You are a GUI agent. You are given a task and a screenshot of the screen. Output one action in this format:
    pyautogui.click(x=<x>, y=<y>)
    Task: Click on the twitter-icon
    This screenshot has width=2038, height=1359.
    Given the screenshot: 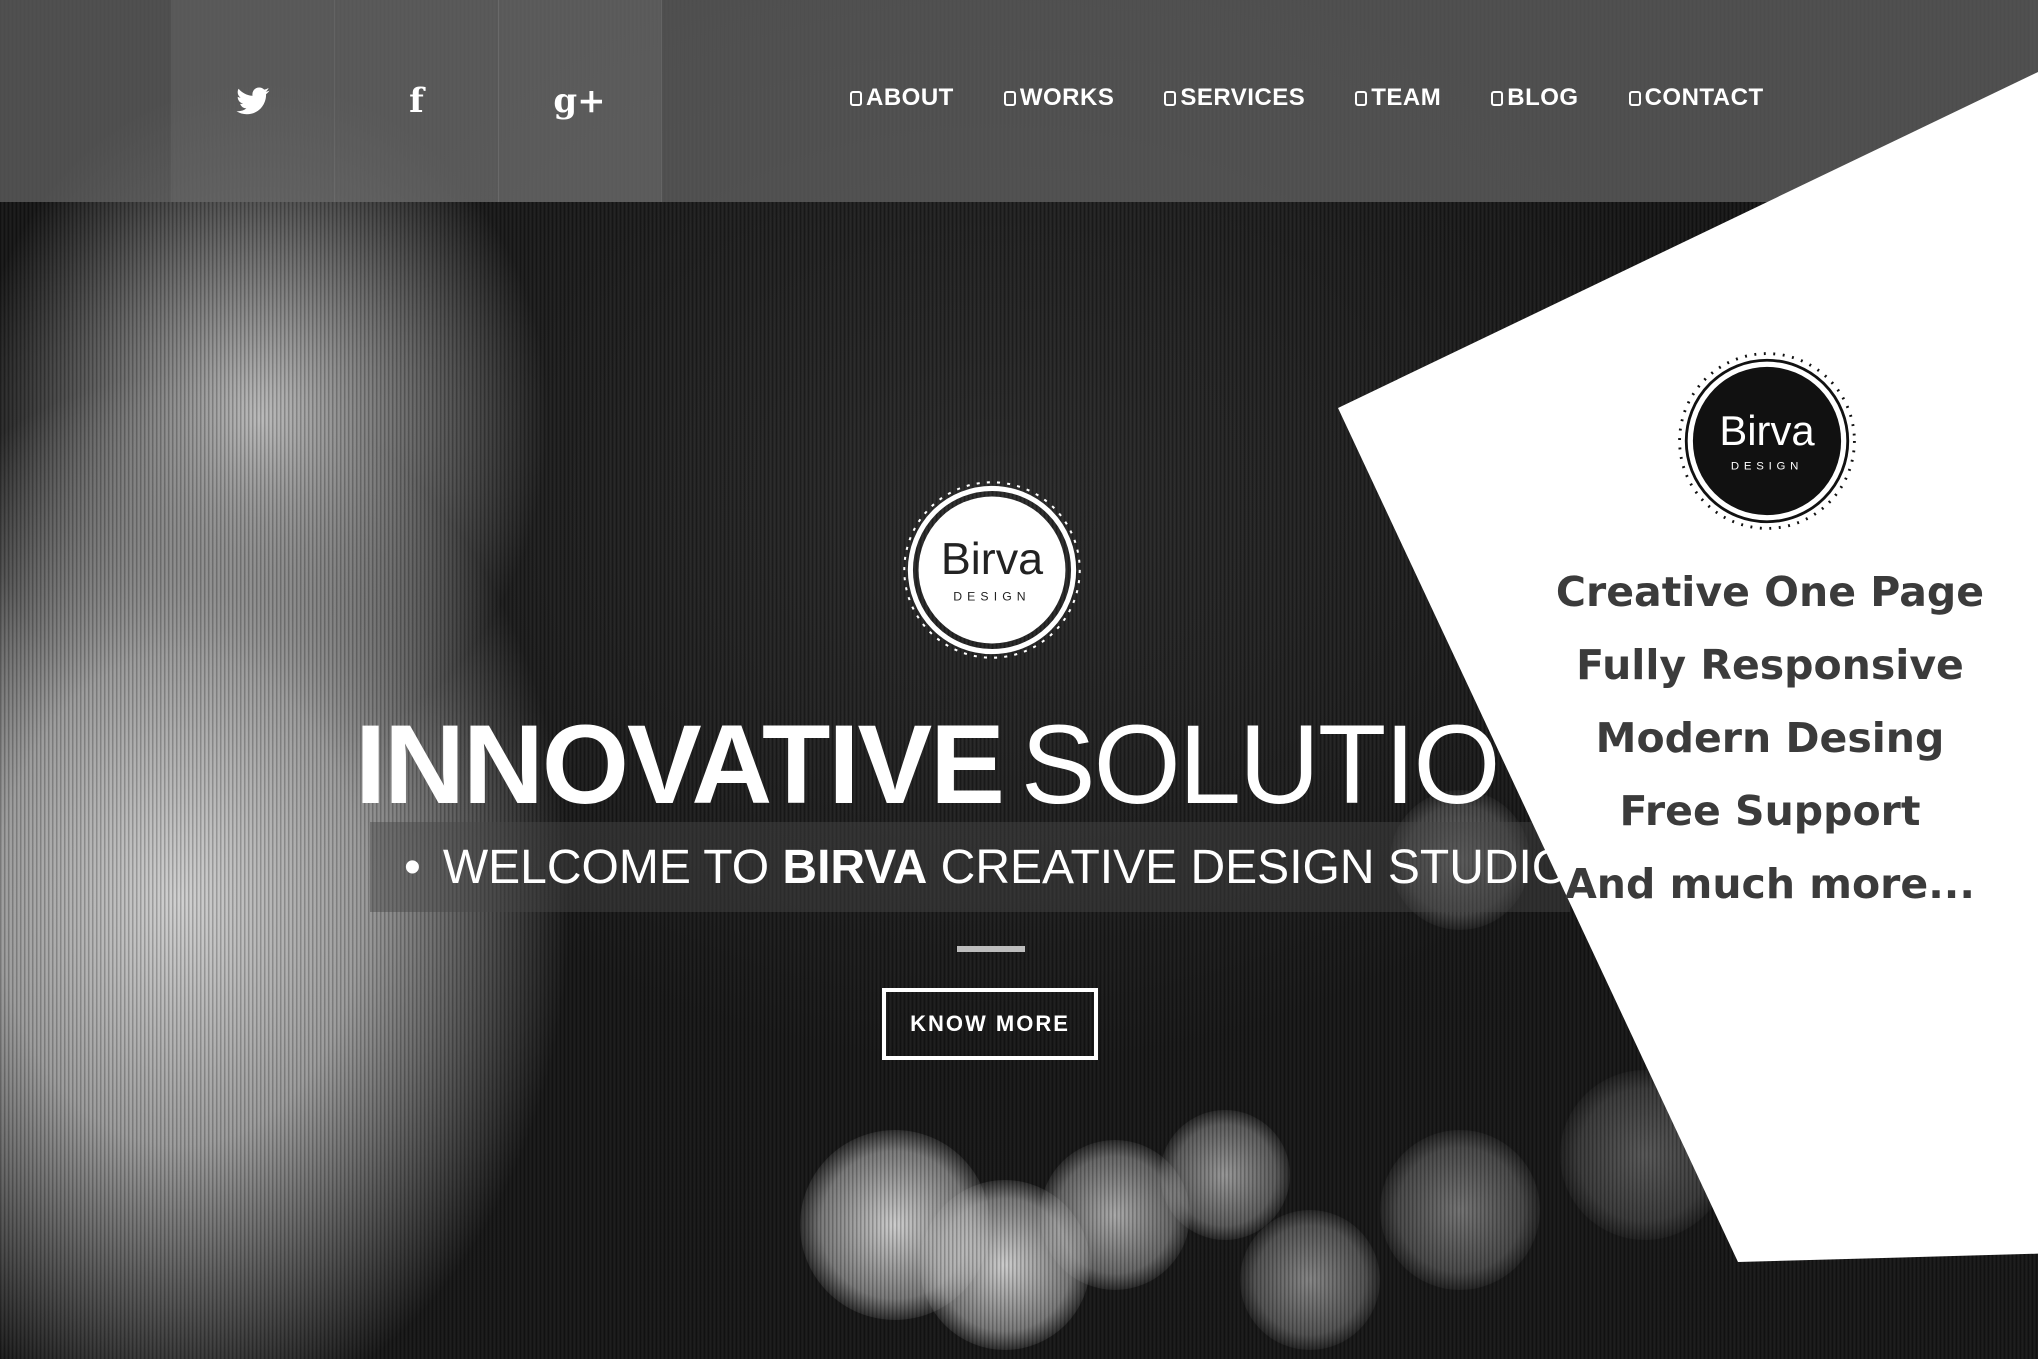 What is the action you would take?
    pyautogui.click(x=252, y=101)
    